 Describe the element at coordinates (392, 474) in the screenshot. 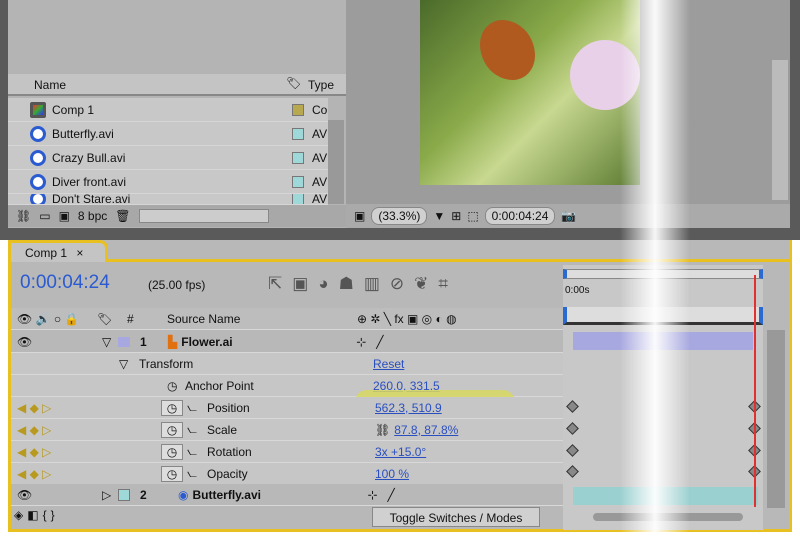

I see `property-value: 100 %` at that location.